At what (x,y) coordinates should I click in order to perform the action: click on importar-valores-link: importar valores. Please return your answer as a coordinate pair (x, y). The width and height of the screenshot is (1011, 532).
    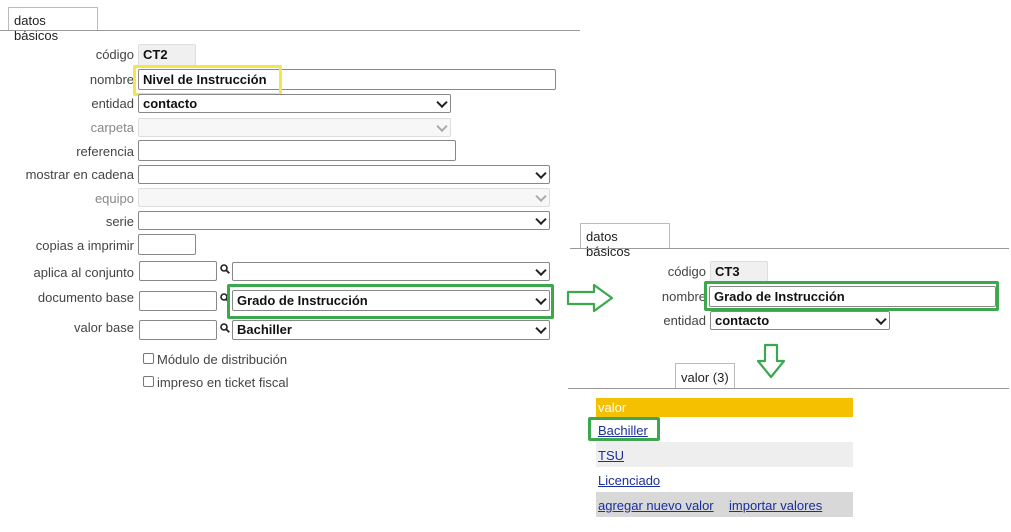
    Looking at the image, I should click on (775, 505).